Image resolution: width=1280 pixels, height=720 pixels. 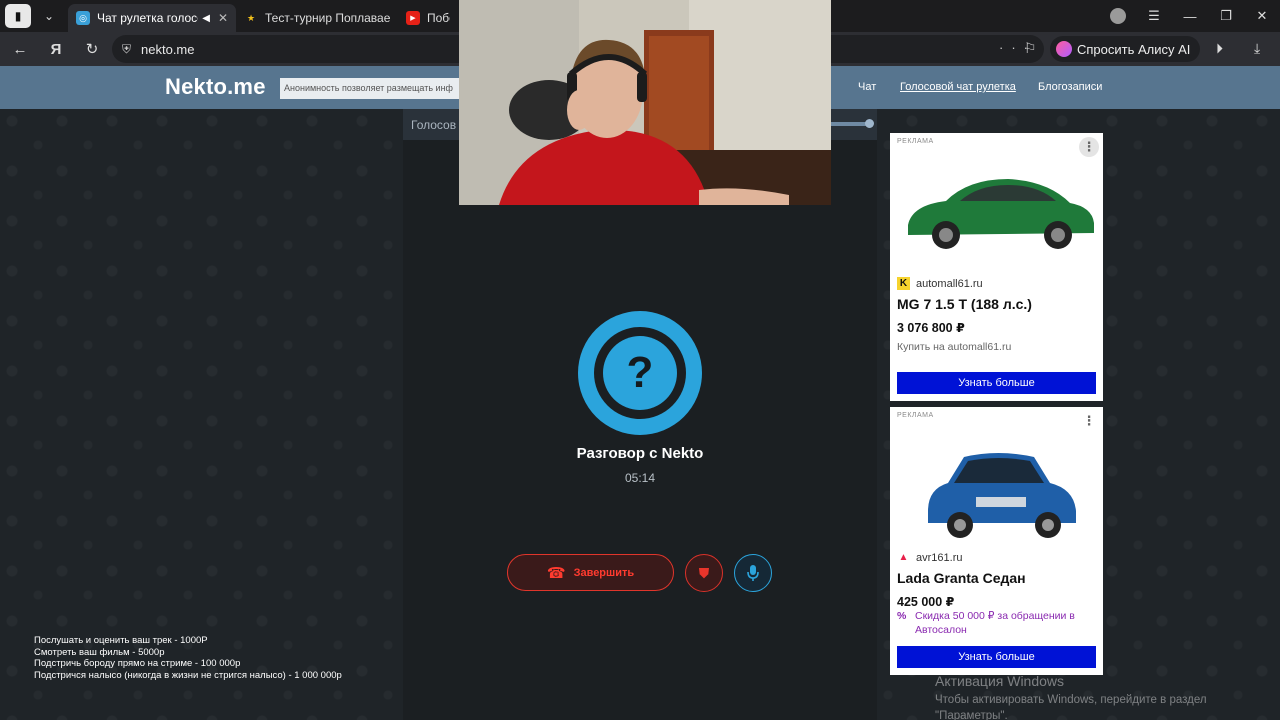 What do you see at coordinates (434, 125) in the screenshot?
I see `panel-header-label: Голосов` at bounding box center [434, 125].